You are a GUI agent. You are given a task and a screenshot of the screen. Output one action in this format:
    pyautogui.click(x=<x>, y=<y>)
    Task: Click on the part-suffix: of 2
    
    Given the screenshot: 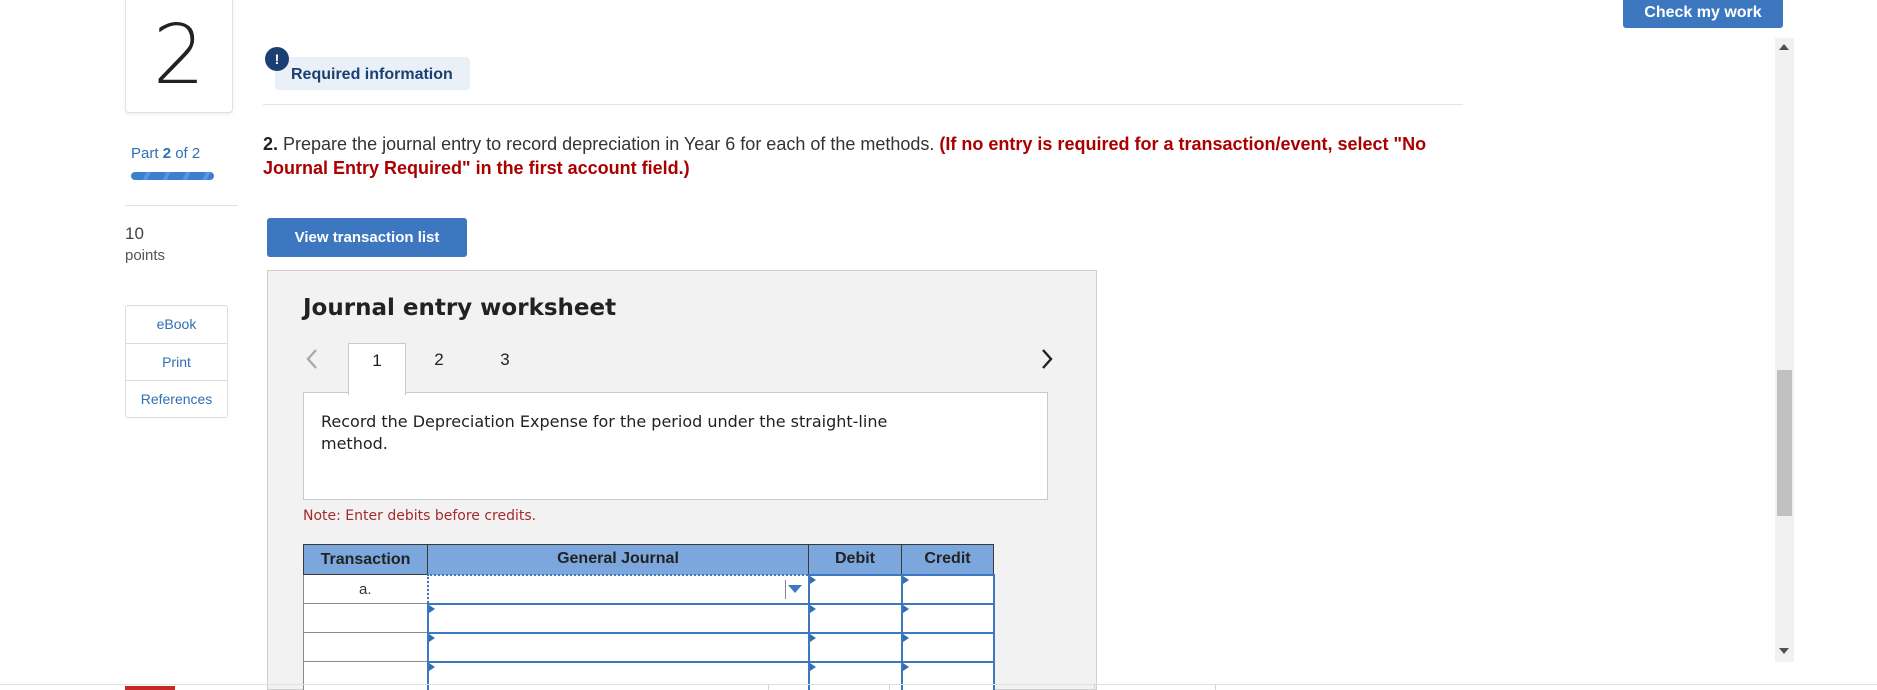 What is the action you would take?
    pyautogui.click(x=188, y=153)
    